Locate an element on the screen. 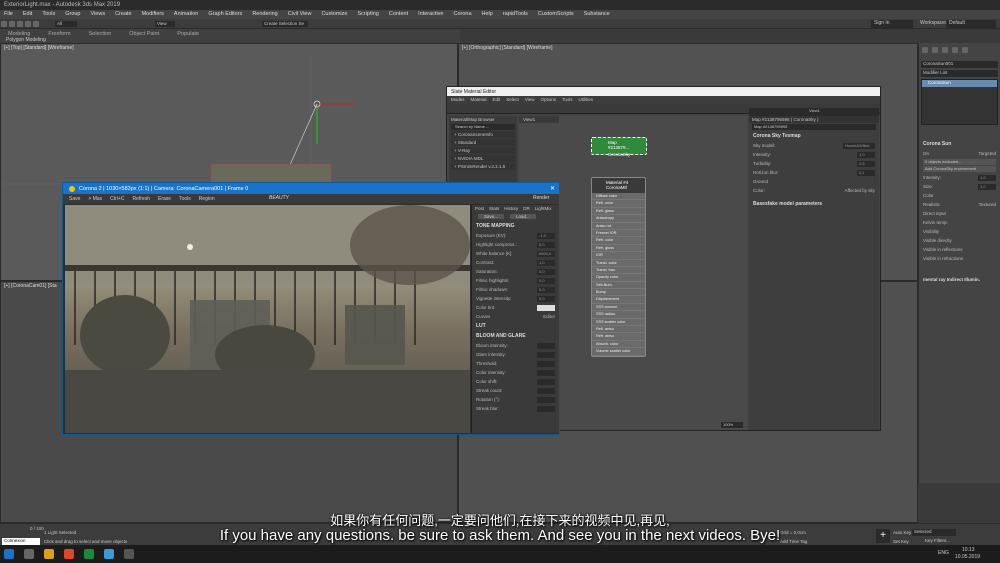 The image size is (1000, 563). create-tab-icon is located at coordinates (925, 50).